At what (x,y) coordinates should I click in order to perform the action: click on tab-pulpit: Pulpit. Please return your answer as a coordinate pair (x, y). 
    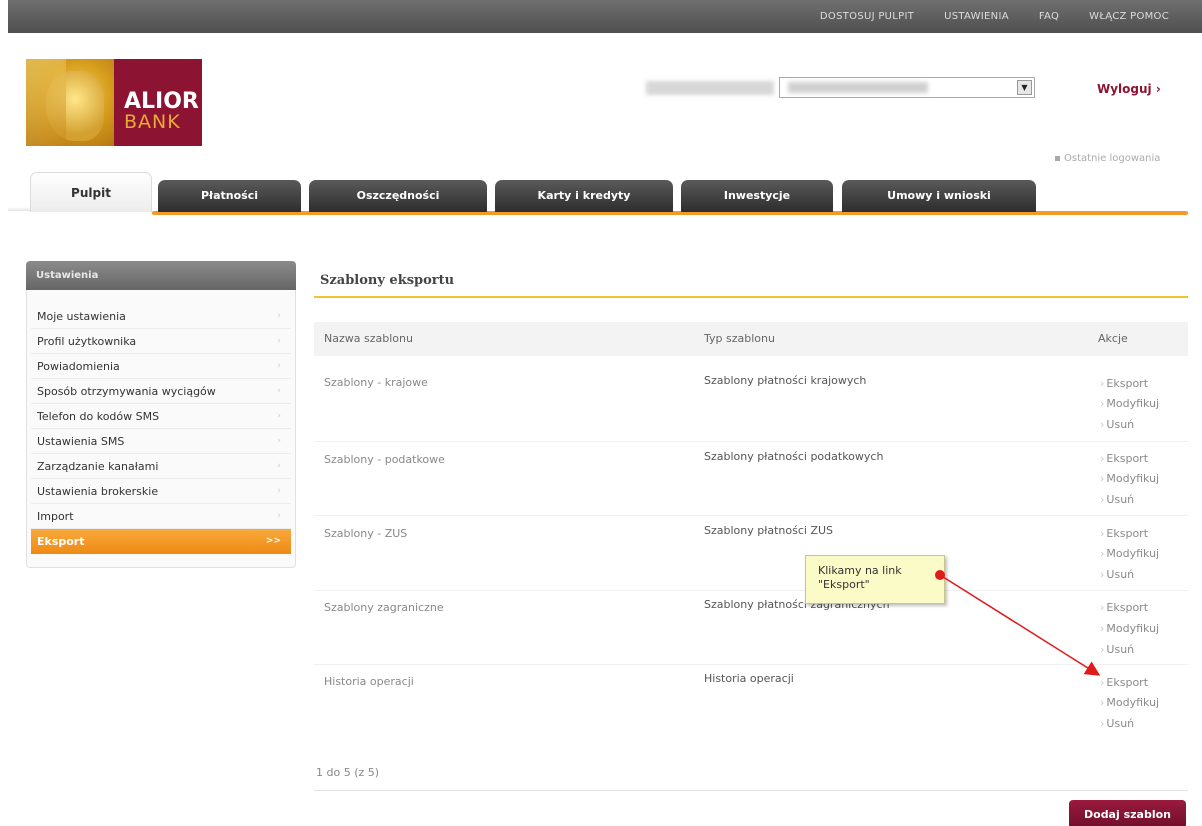
    Looking at the image, I should click on (91, 192).